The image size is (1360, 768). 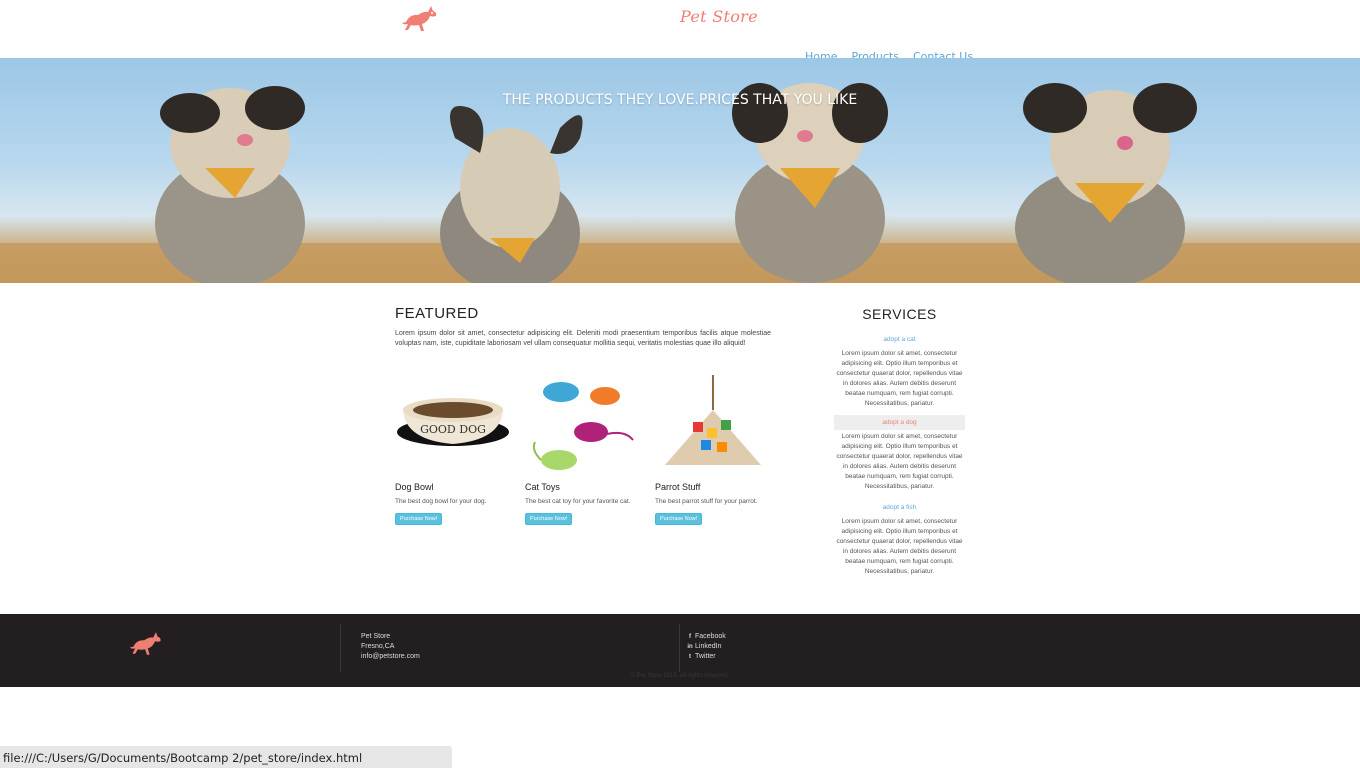 I want to click on cat-toys-image, so click(x=583, y=424).